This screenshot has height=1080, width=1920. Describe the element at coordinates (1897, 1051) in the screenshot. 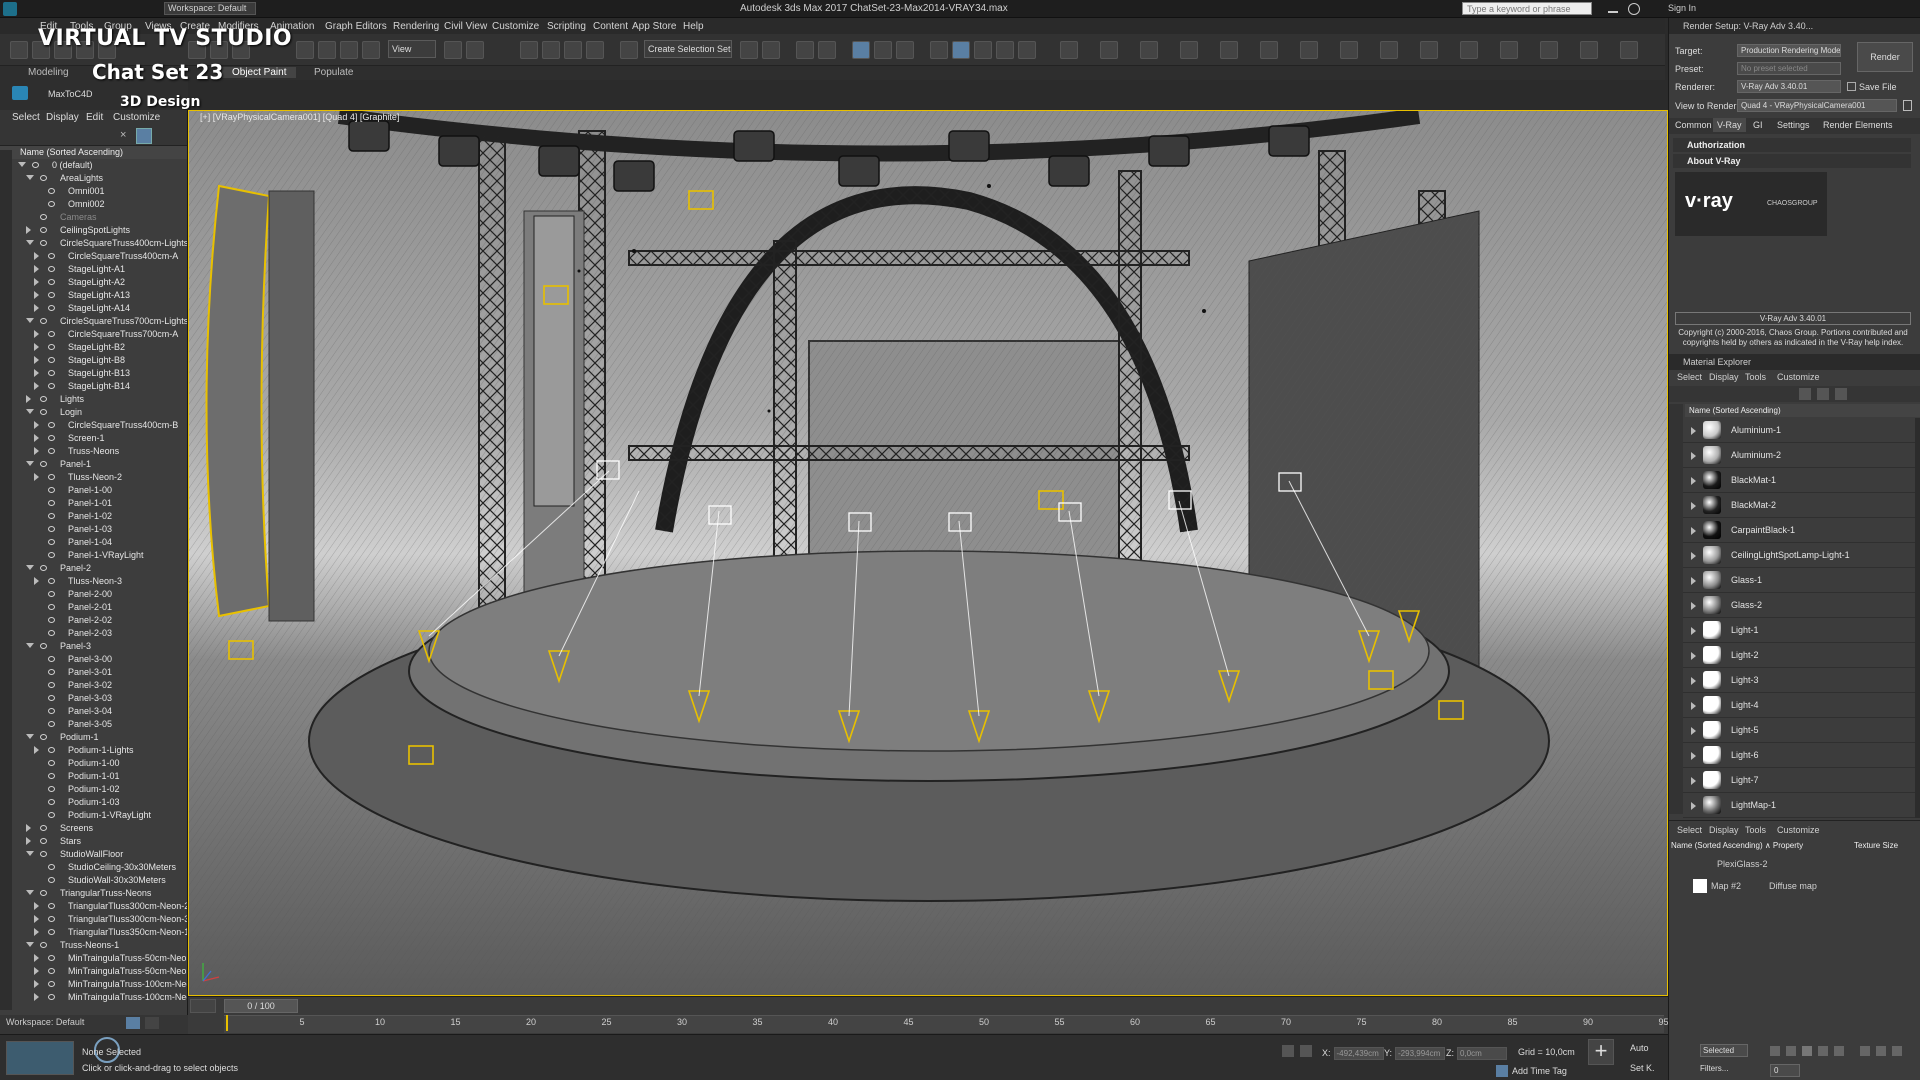

I see `orbit-icon` at that location.